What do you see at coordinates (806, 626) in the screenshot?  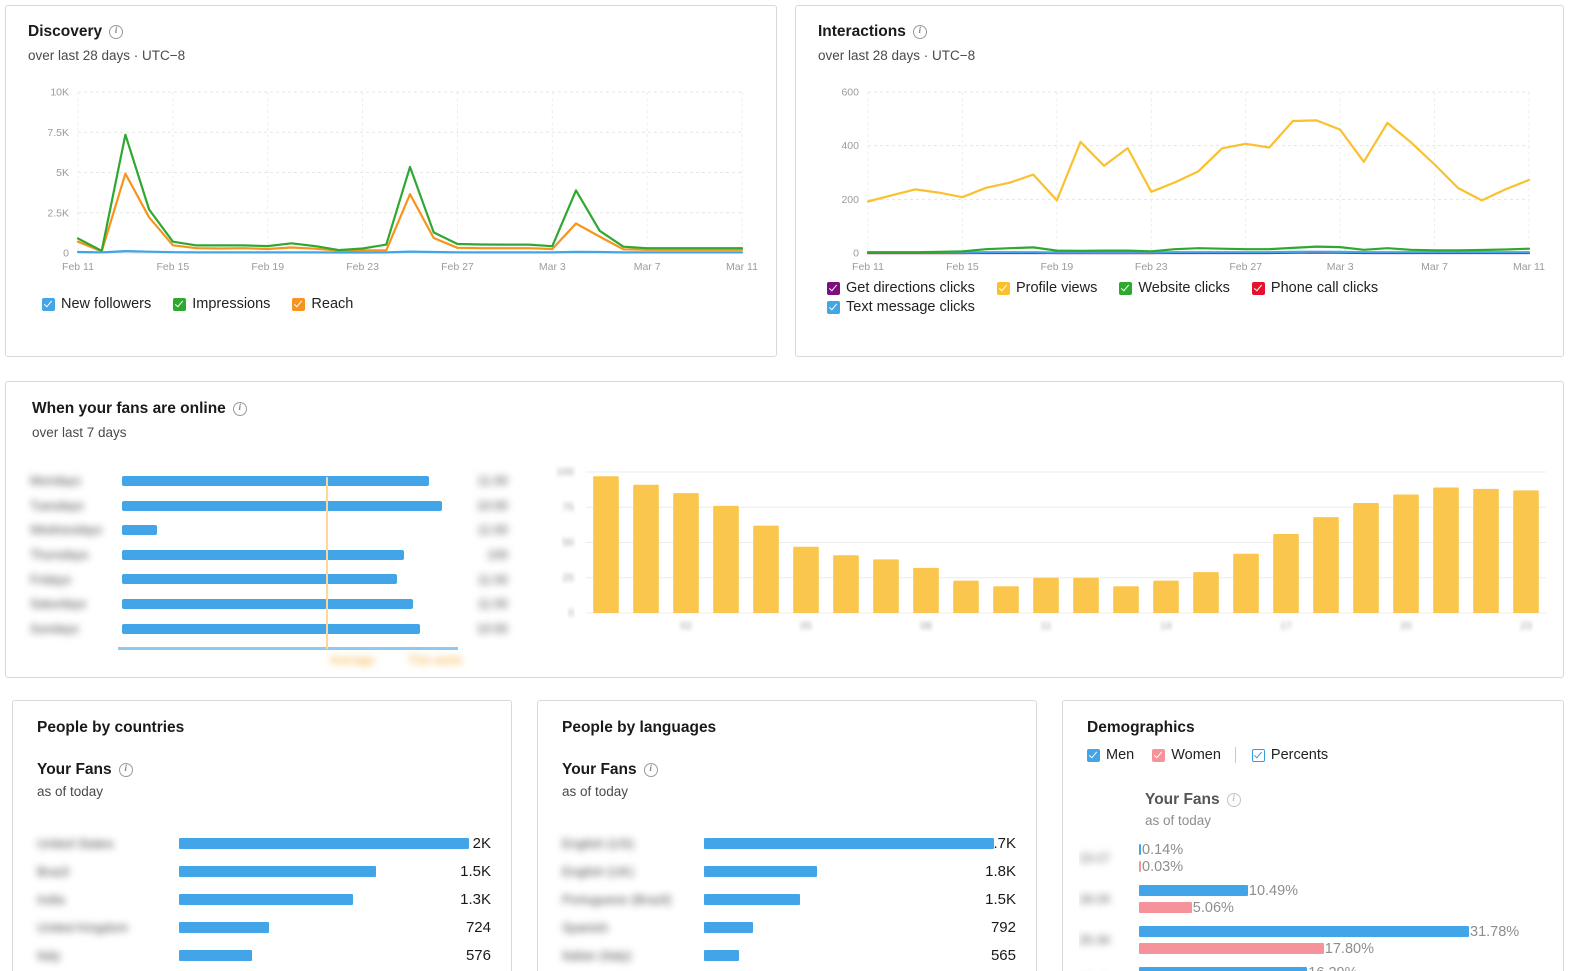 I see `svg-text: 05` at bounding box center [806, 626].